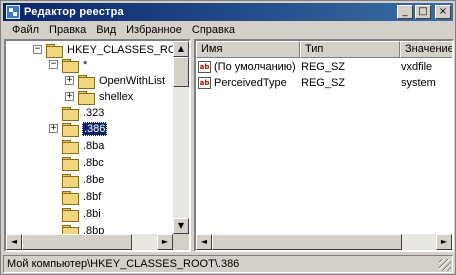 The width and height of the screenshot is (456, 275). What do you see at coordinates (123, 264) in the screenshot?
I see `status-path: Мой компьютер\HKEY_CLASSES_ROOT\.386` at bounding box center [123, 264].